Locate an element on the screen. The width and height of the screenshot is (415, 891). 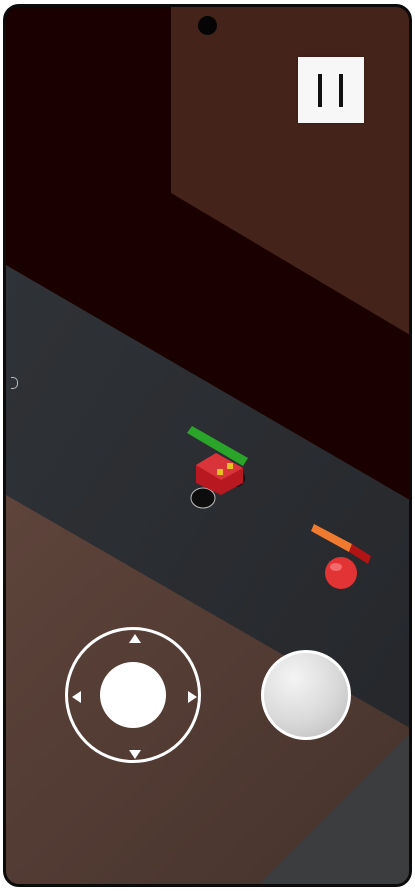
enemy-highlight is located at coordinates (336, 567).